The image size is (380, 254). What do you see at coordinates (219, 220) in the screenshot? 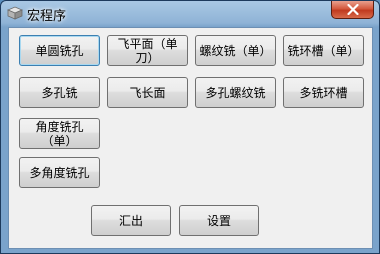
I see `settings-button: 设置` at bounding box center [219, 220].